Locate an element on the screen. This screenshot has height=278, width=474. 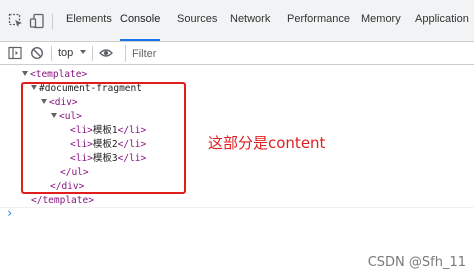
context-selector: top is located at coordinates (65, 53).